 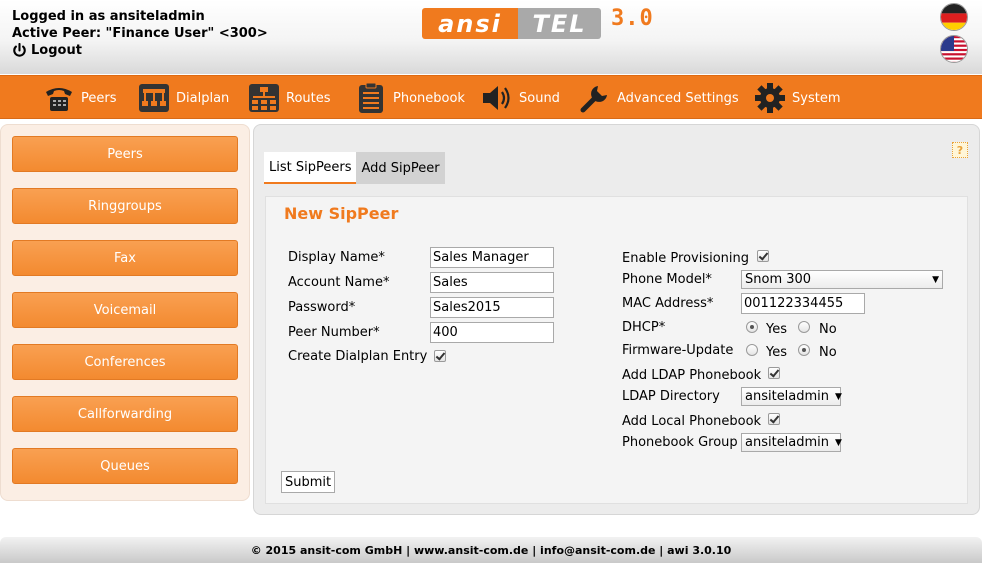 I want to click on ldap-directory-value: ansiteladmin, so click(x=787, y=396).